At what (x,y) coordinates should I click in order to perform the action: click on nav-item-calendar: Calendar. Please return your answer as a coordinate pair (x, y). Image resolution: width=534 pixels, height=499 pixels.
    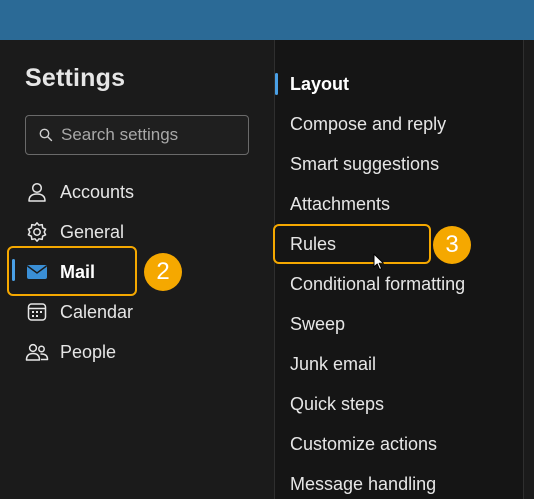
    Looking at the image, I should click on (79, 312).